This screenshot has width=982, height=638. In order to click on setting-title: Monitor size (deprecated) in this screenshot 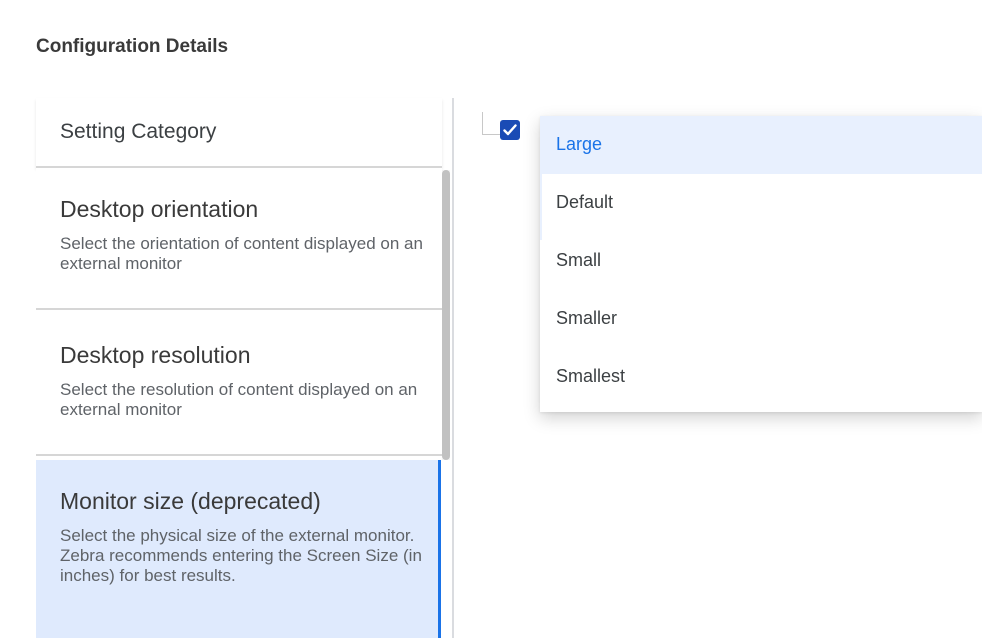, I will do `click(190, 501)`.